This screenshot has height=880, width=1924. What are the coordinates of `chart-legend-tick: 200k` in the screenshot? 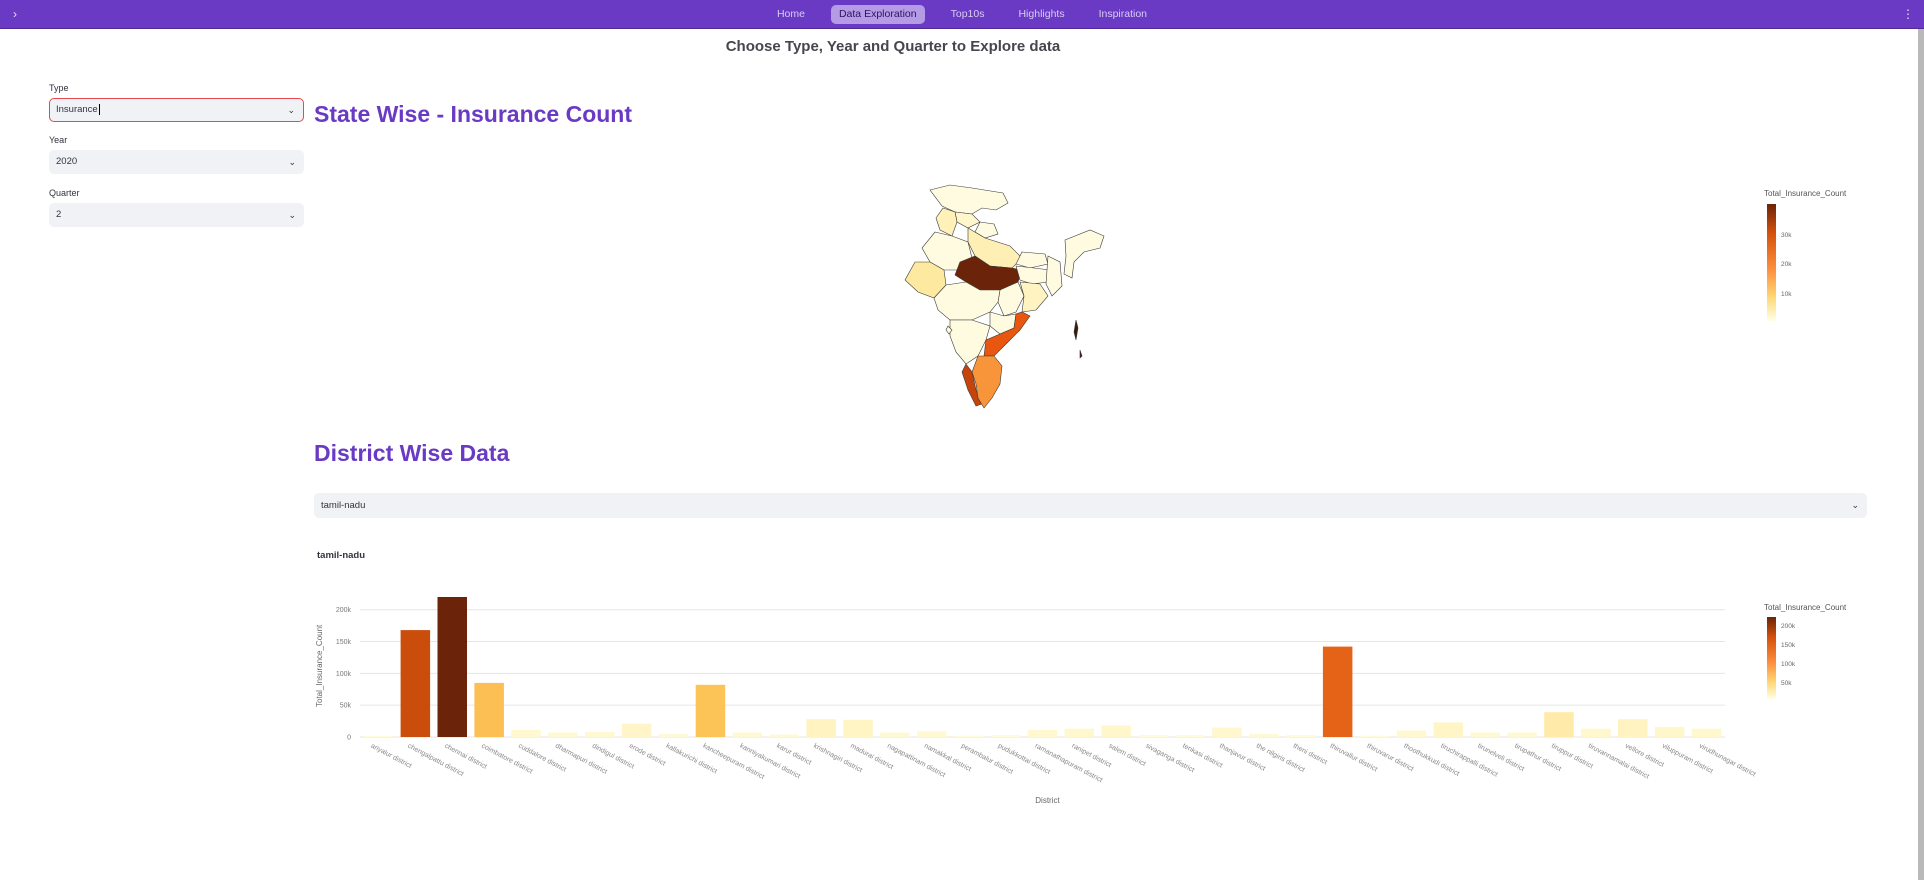 It's located at (1788, 626).